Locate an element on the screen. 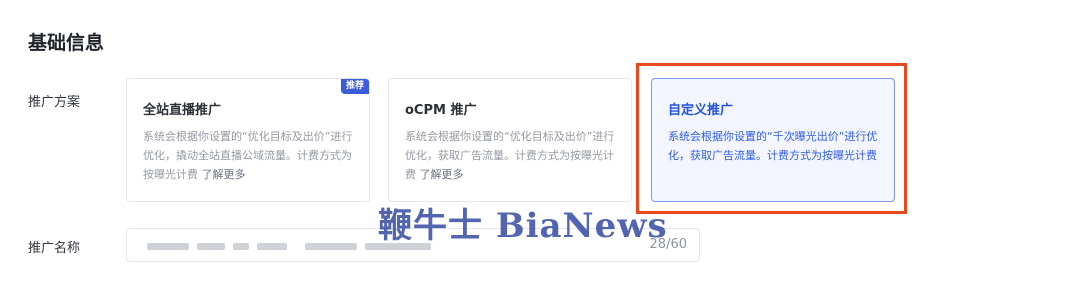 Image resolution: width=1080 pixels, height=281 pixels. promotion-name-label: 推广名称 is located at coordinates (54, 248).